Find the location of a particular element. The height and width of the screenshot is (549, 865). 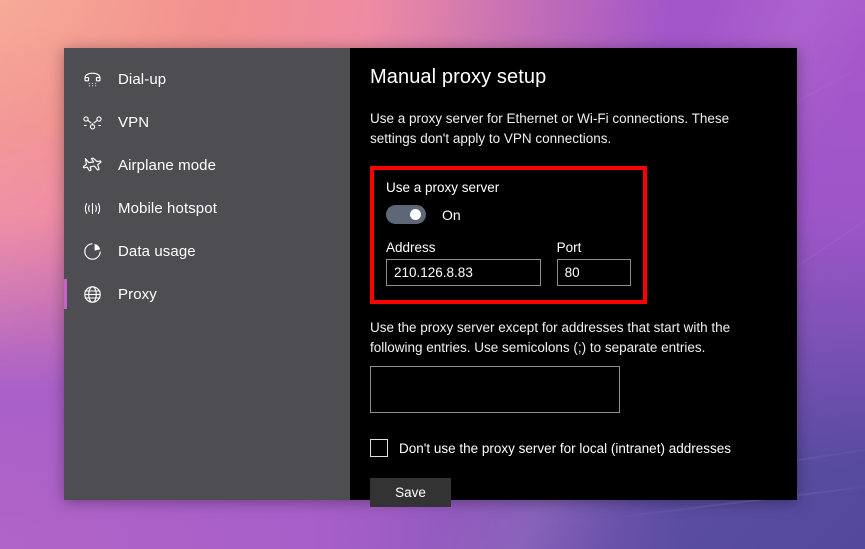

address-port-row: Address Port is located at coordinates (508, 263).